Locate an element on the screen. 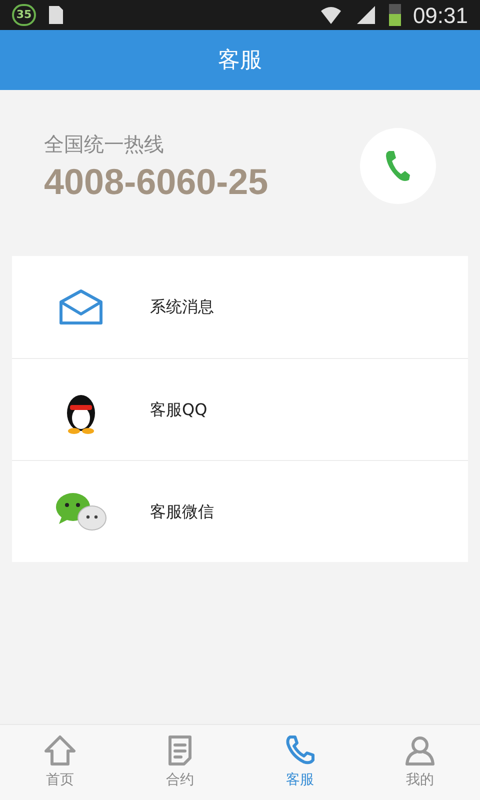 This screenshot has height=800, width=480. home-icon is located at coordinates (60, 750).